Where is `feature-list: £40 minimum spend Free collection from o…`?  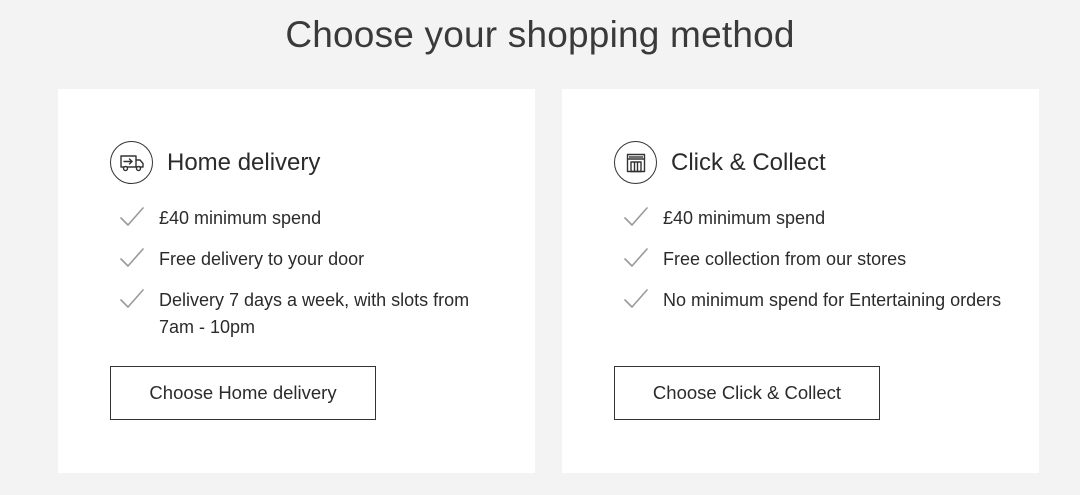 feature-list: £40 minimum spend Free collection from o… is located at coordinates (812, 266).